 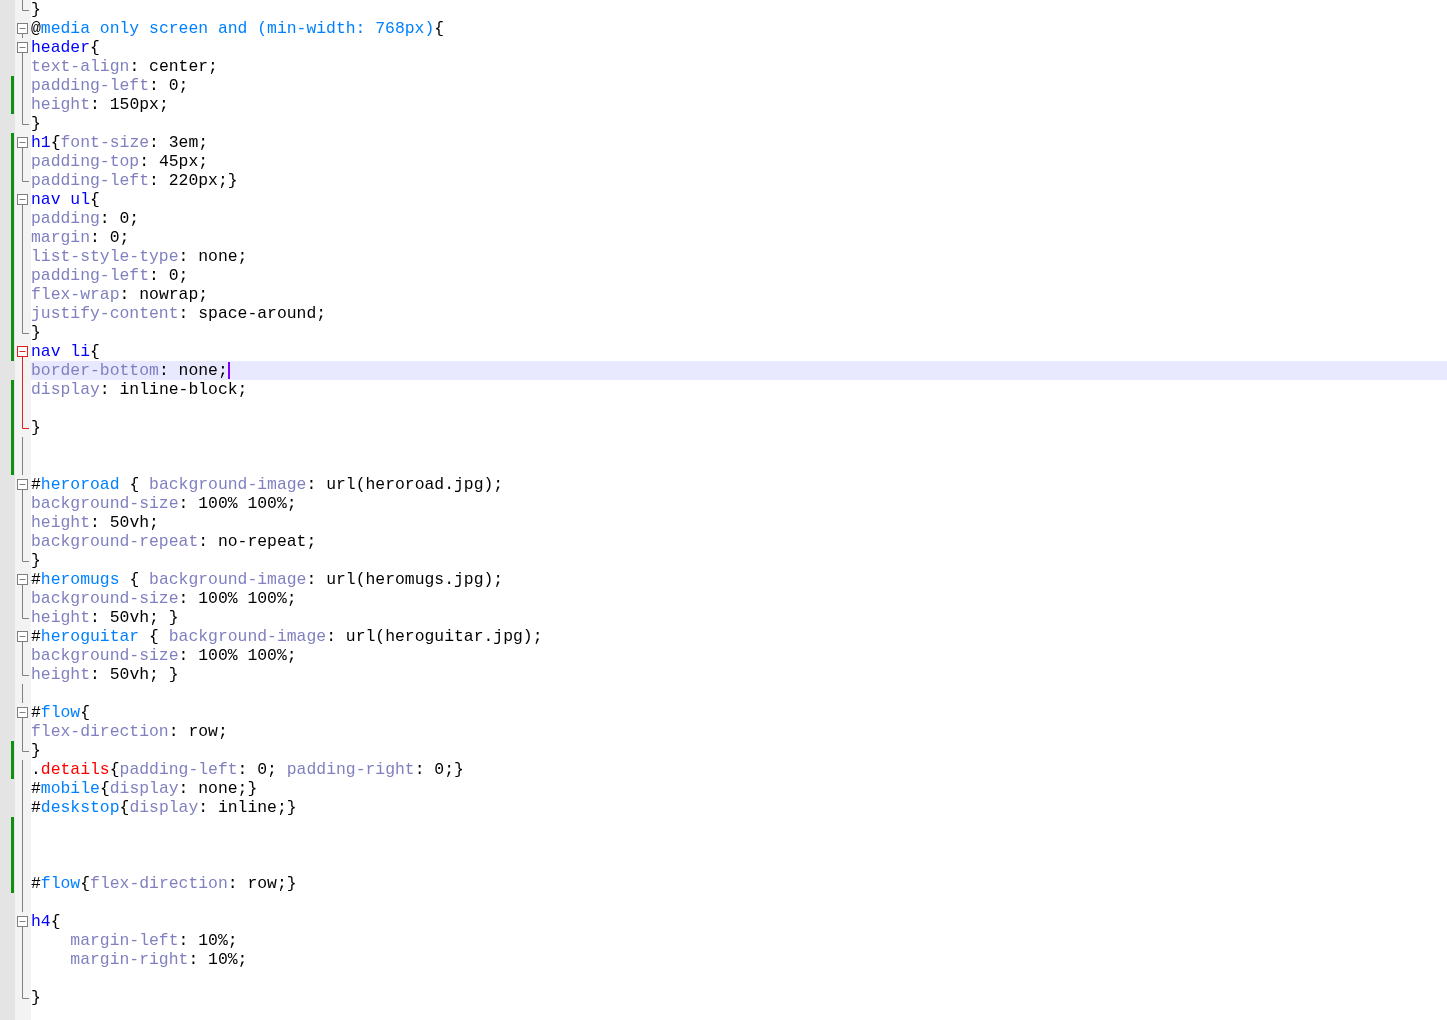 What do you see at coordinates (61, 712) in the screenshot?
I see `code-line: #flow{` at bounding box center [61, 712].